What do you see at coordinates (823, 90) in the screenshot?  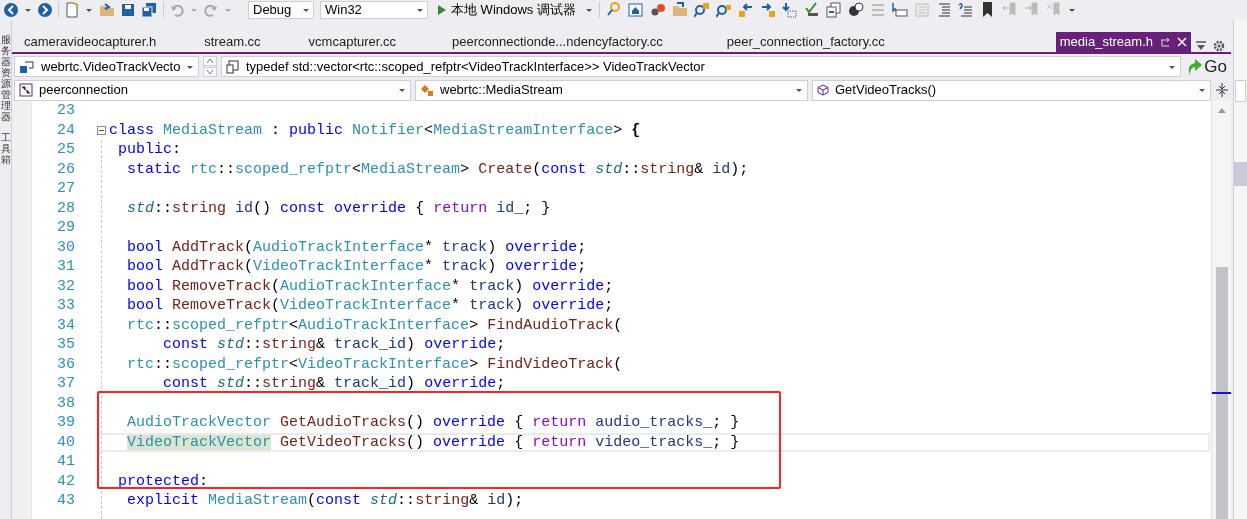 I see `method-icon` at bounding box center [823, 90].